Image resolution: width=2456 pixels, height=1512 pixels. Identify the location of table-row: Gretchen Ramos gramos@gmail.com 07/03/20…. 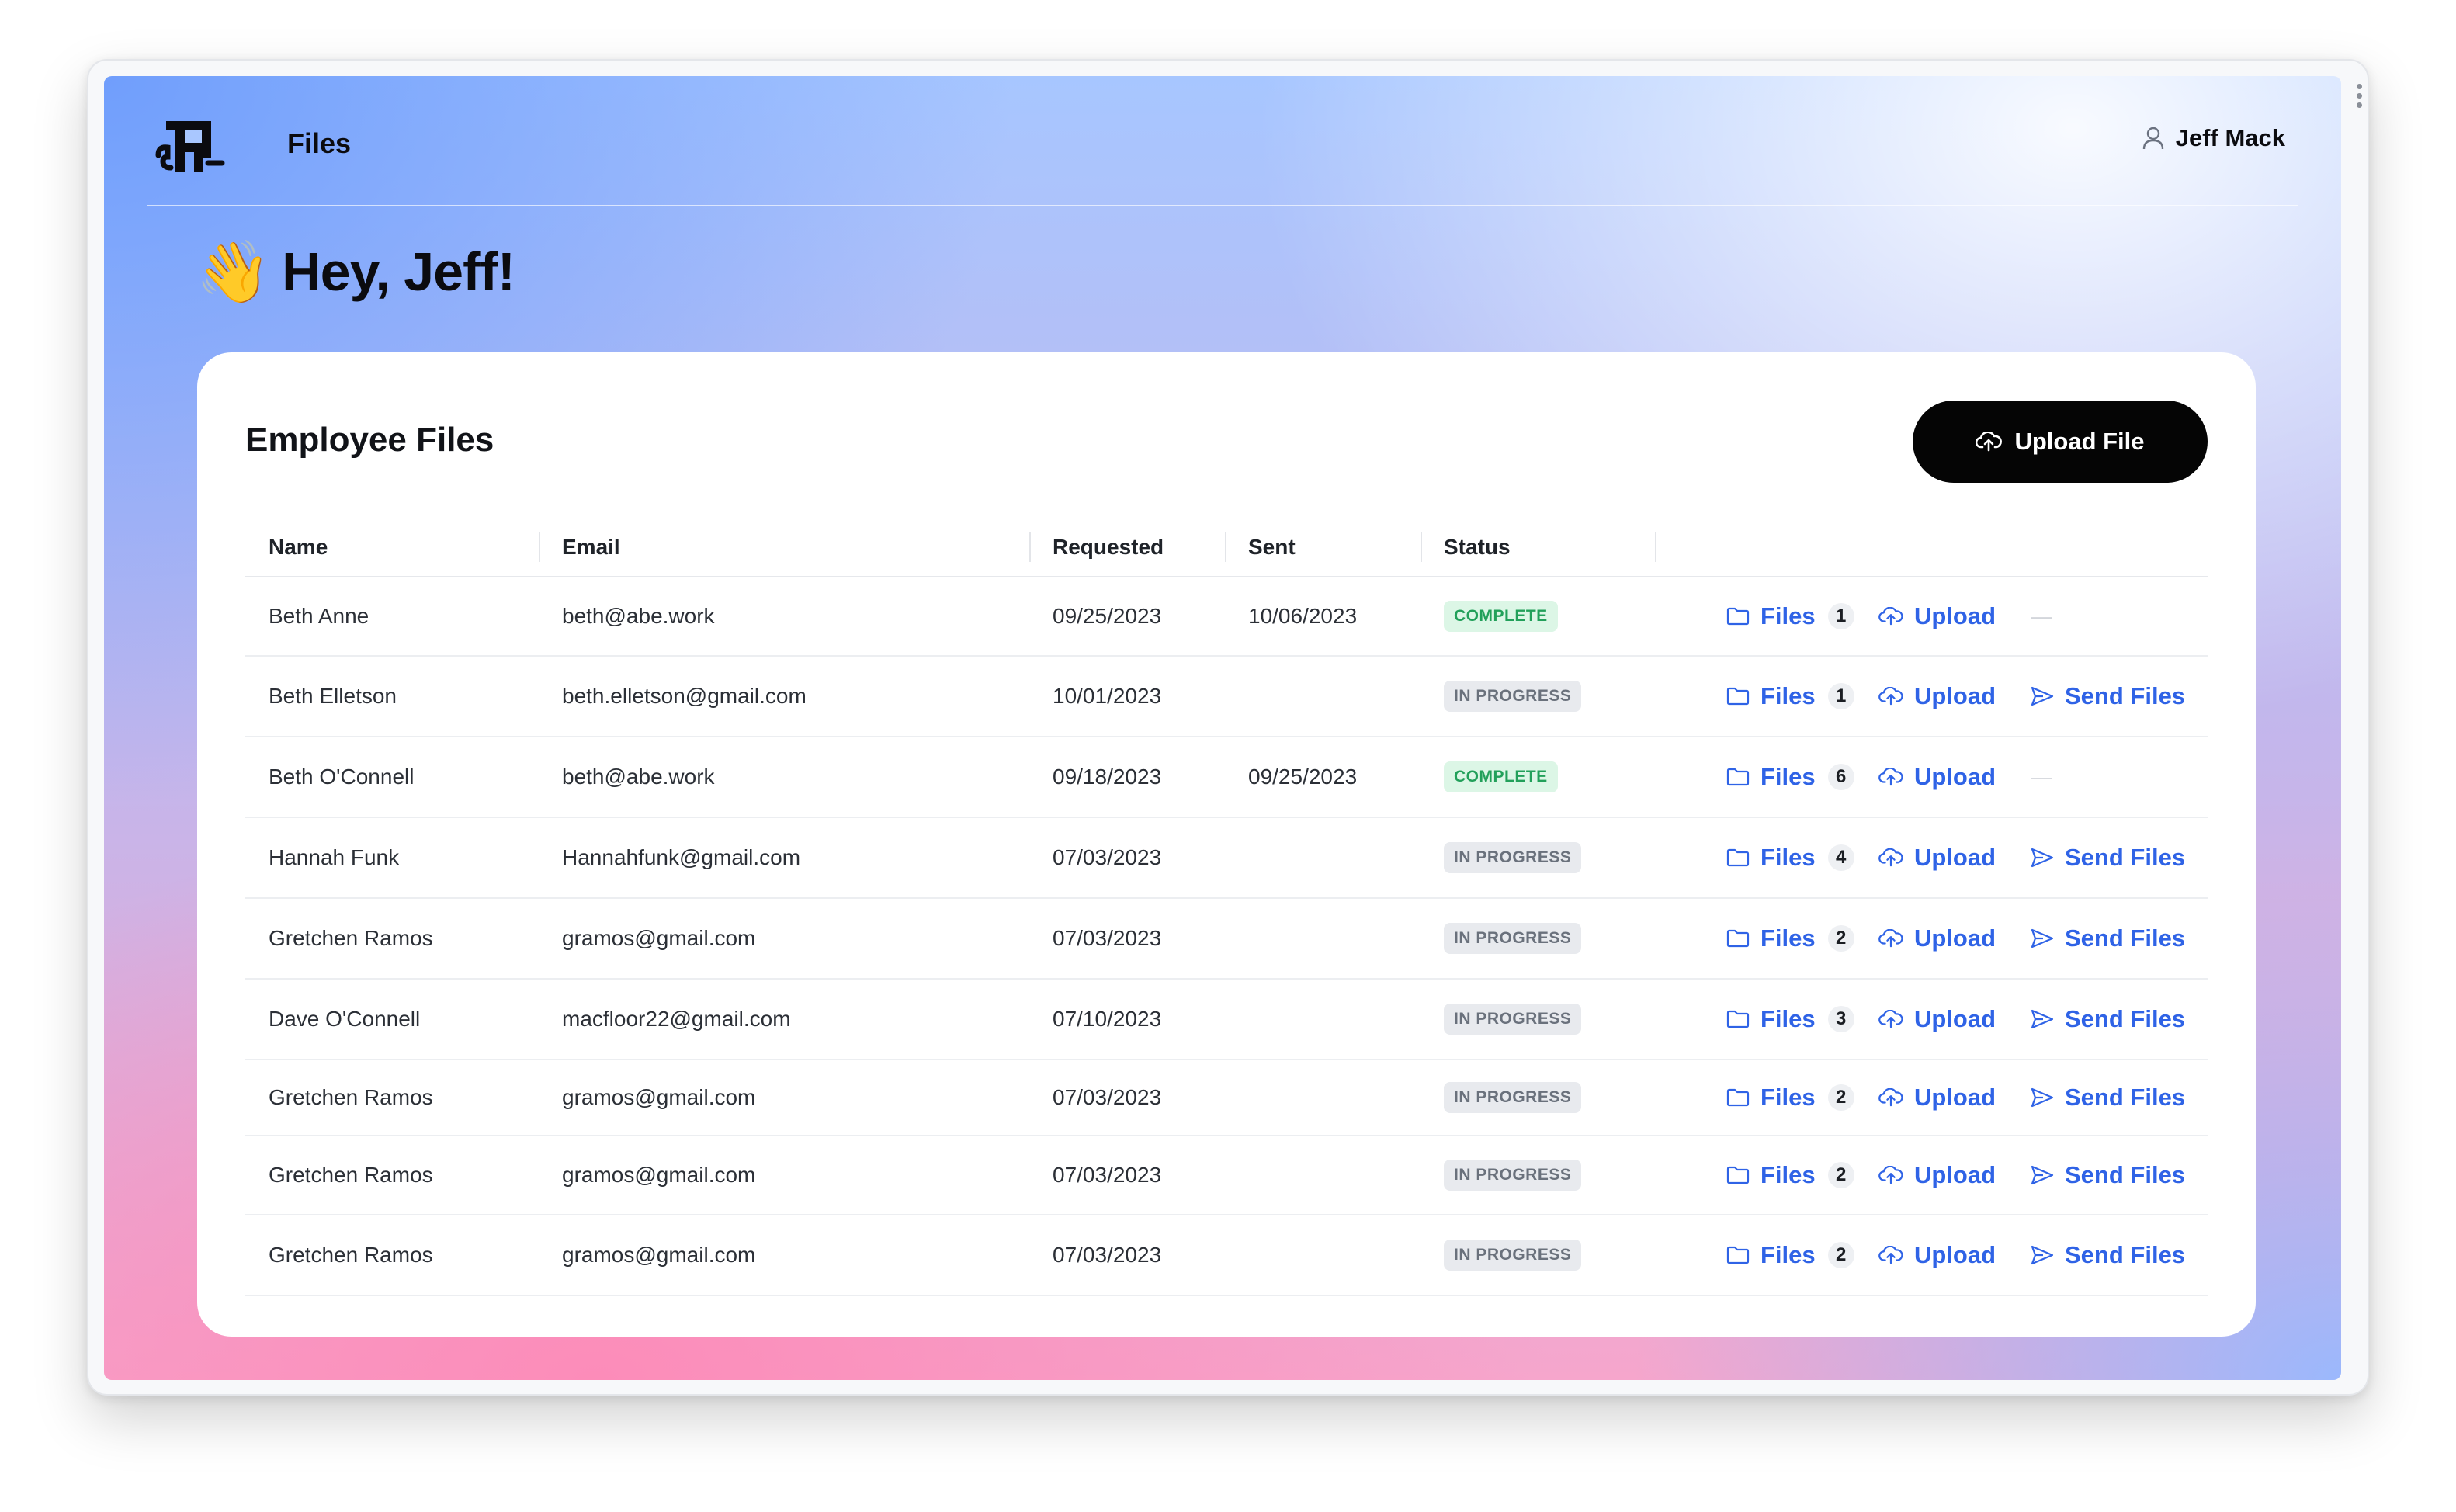
(1226, 1255).